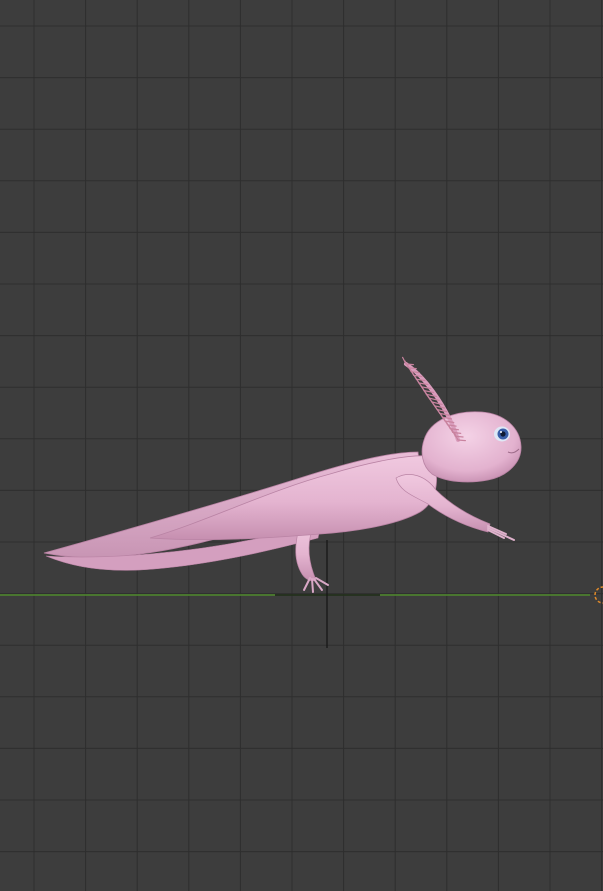  Describe the element at coordinates (502, 434) in the screenshot. I see `eye-icon` at that location.